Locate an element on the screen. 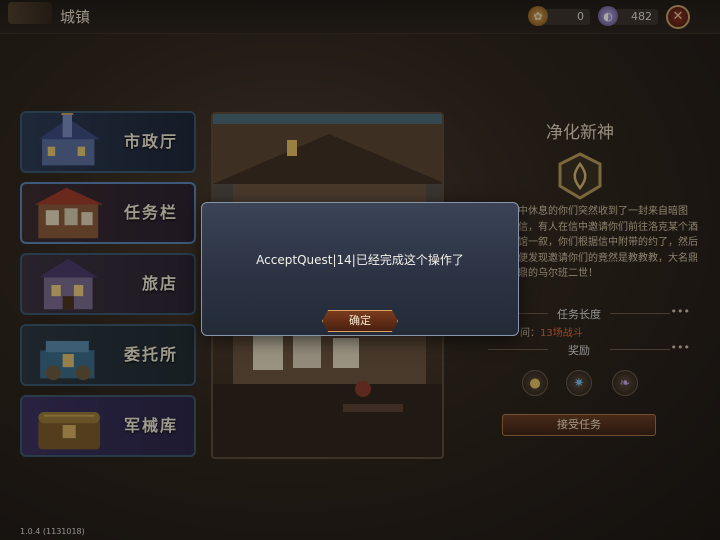 The height and width of the screenshot is (540, 720). dialog-message: AcceptQuest|14|已经完成这个操作了 is located at coordinates (360, 260).